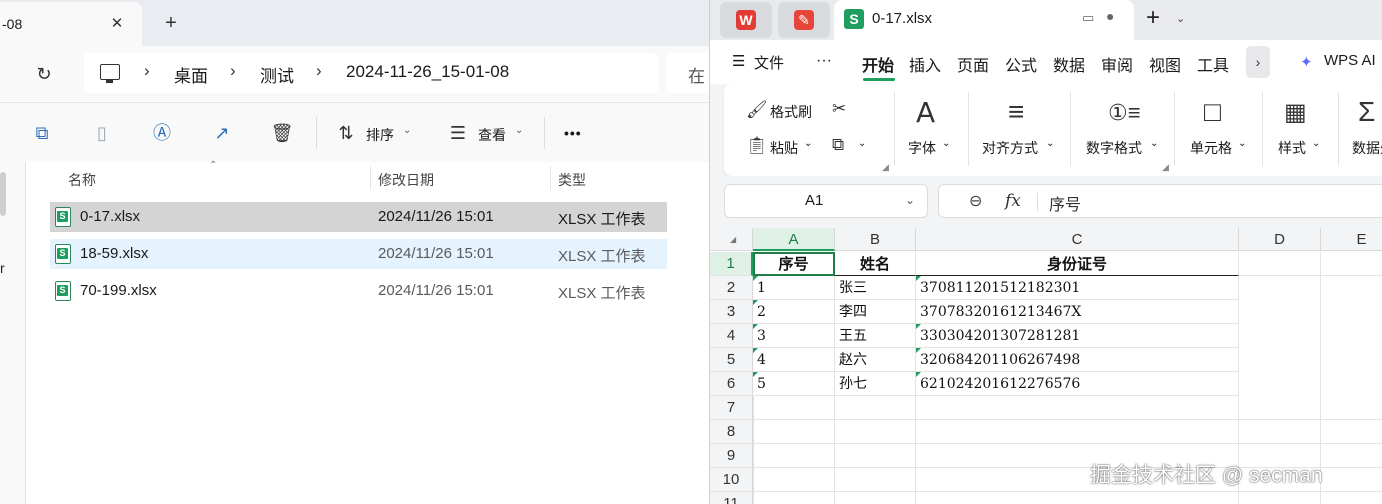 The width and height of the screenshot is (1382, 504). Describe the element at coordinates (826, 201) in the screenshot. I see `name-box: A1 ⌄` at that location.